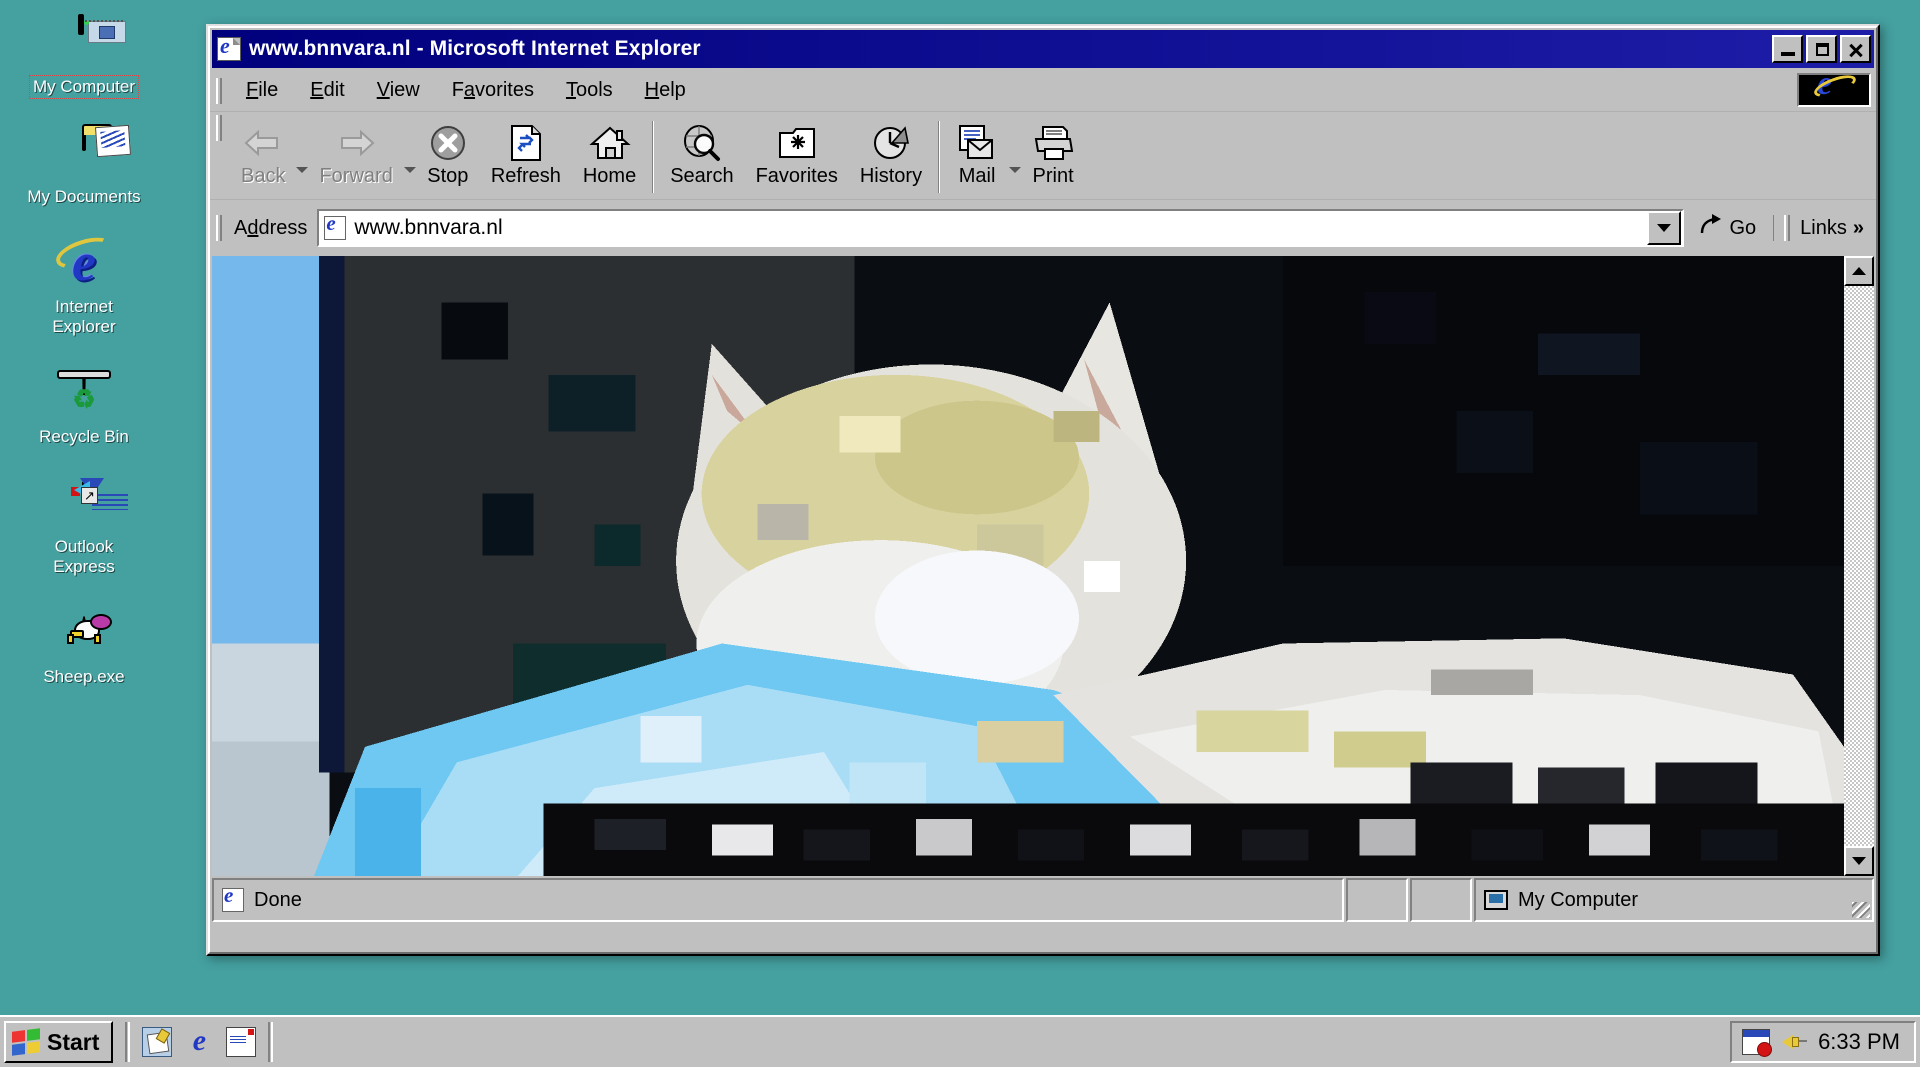  I want to click on desktop-icon-label: My Computer, so click(84, 87).